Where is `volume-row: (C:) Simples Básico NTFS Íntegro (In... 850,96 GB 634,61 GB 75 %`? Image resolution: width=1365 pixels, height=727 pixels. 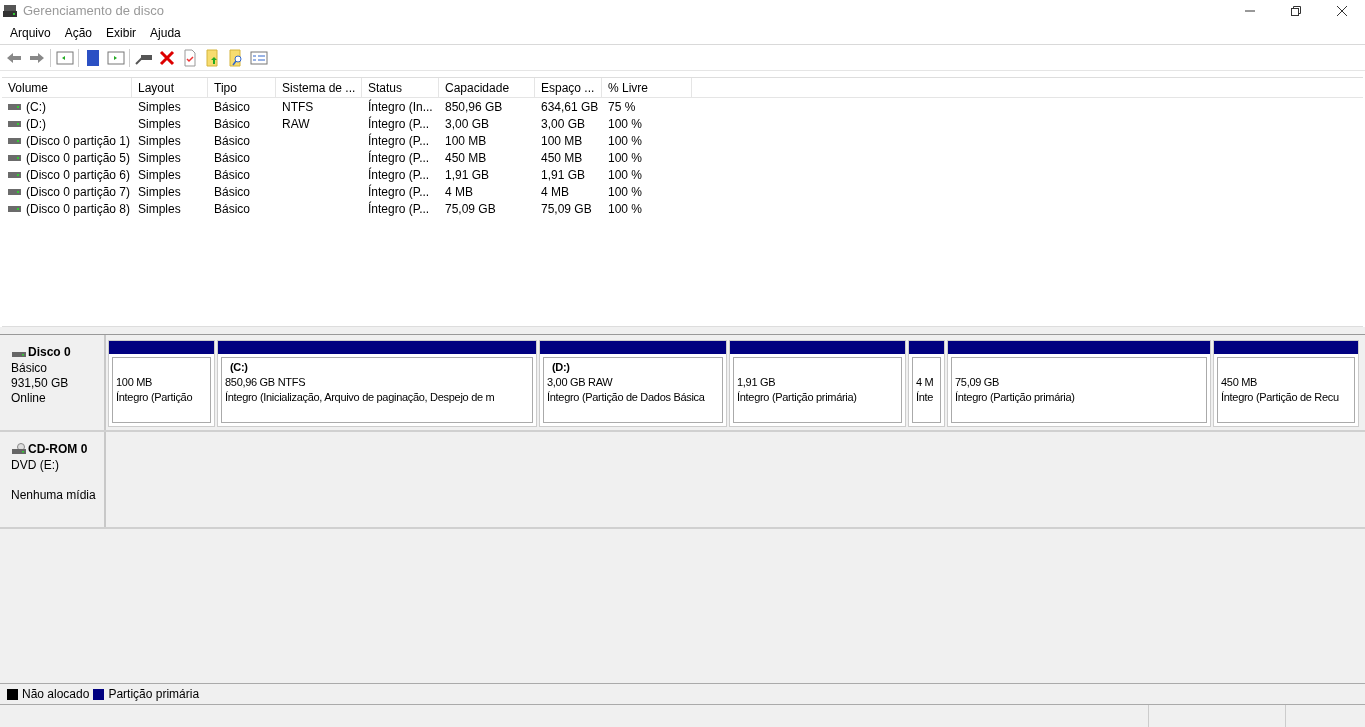
volume-row: (C:) Simples Básico NTFS Íntegro (In... 850,96 GB 634,61 GB 75 % is located at coordinates (682, 106).